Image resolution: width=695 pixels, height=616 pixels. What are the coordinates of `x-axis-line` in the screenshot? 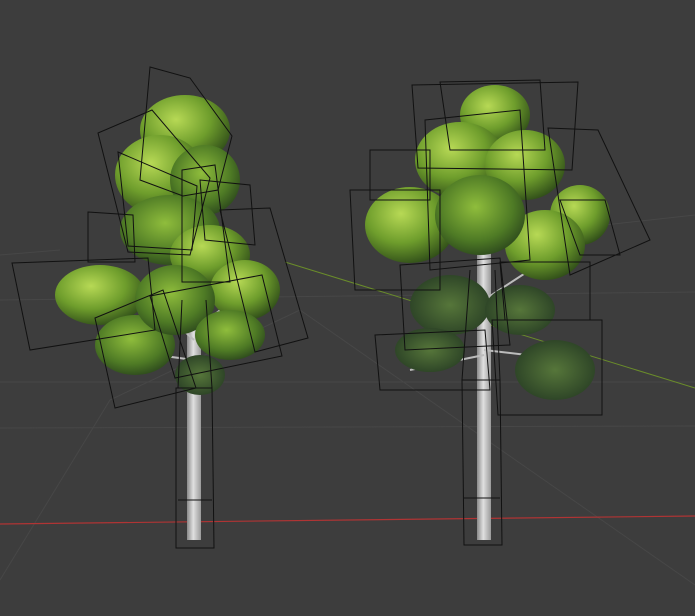 It's located at (347, 520).